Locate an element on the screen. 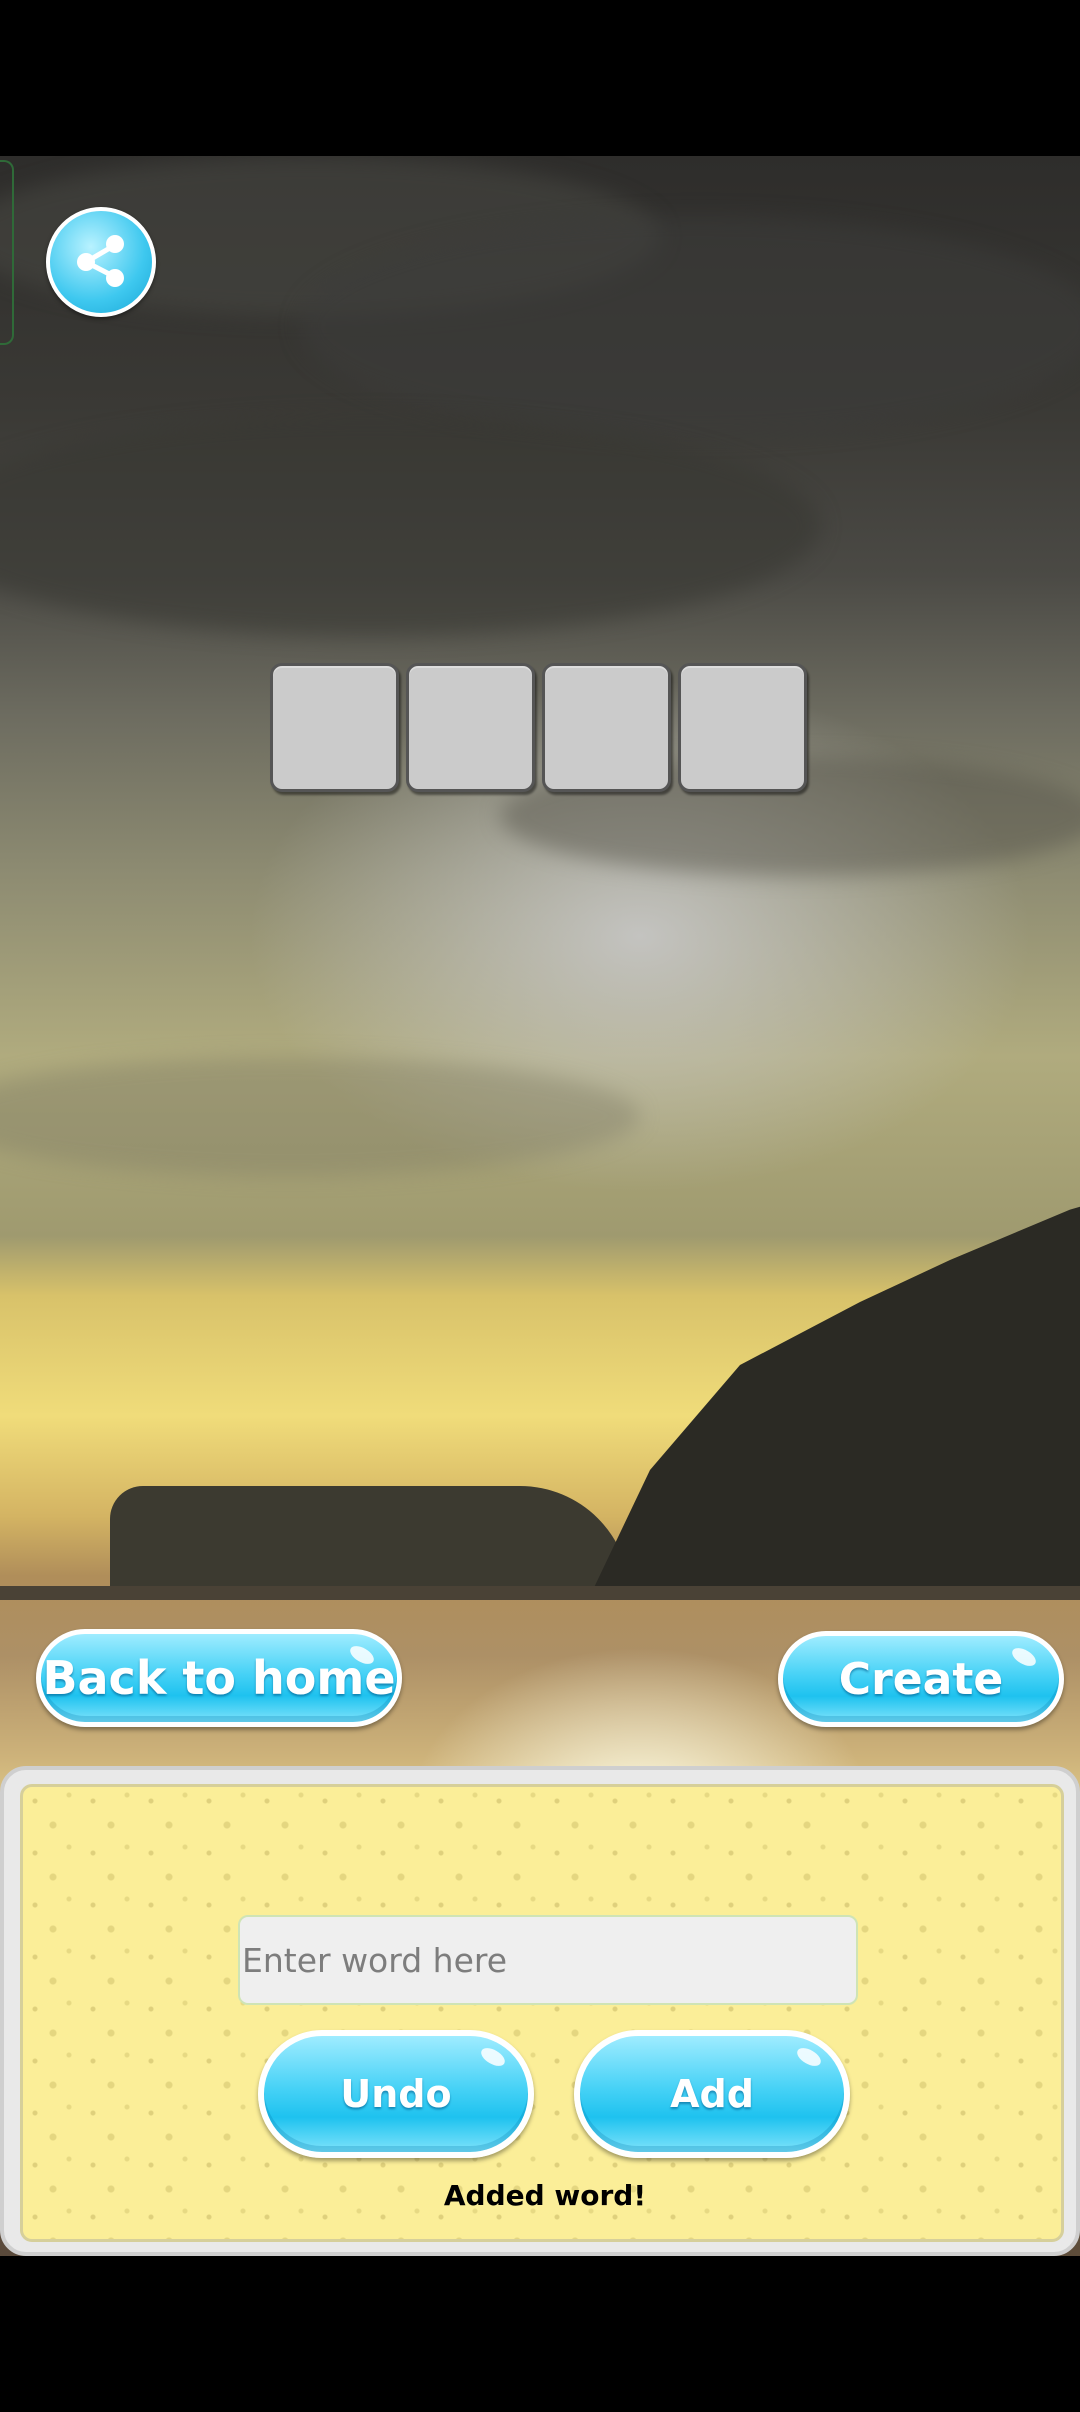 The height and width of the screenshot is (2412, 1080). add-button: Add is located at coordinates (712, 2094).